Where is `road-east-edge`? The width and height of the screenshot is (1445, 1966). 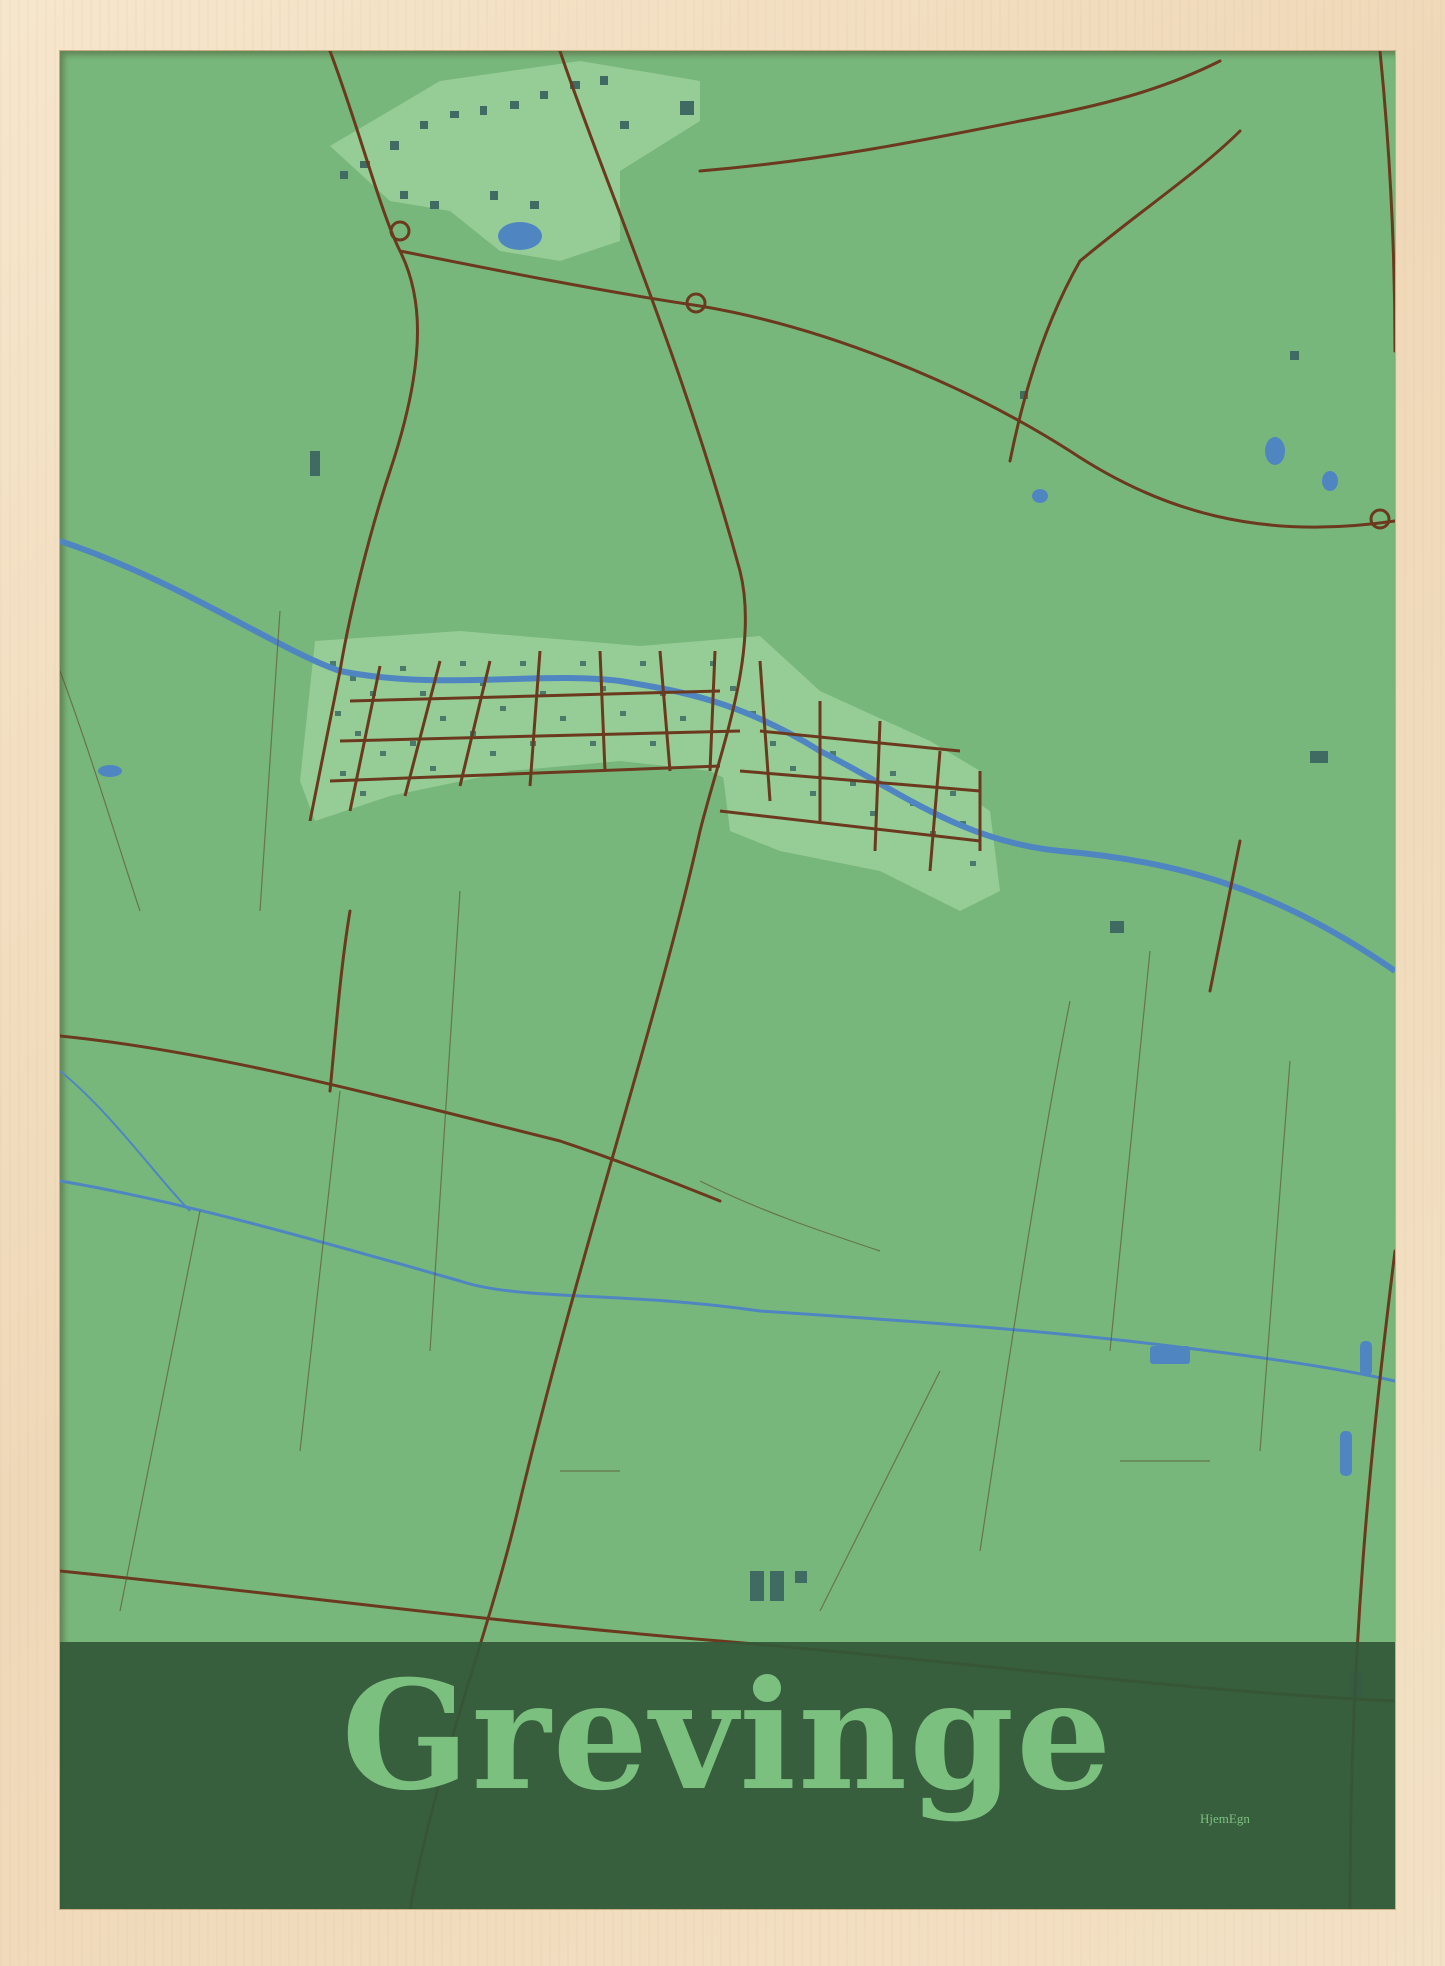
road-east-edge is located at coordinates (1386, 202).